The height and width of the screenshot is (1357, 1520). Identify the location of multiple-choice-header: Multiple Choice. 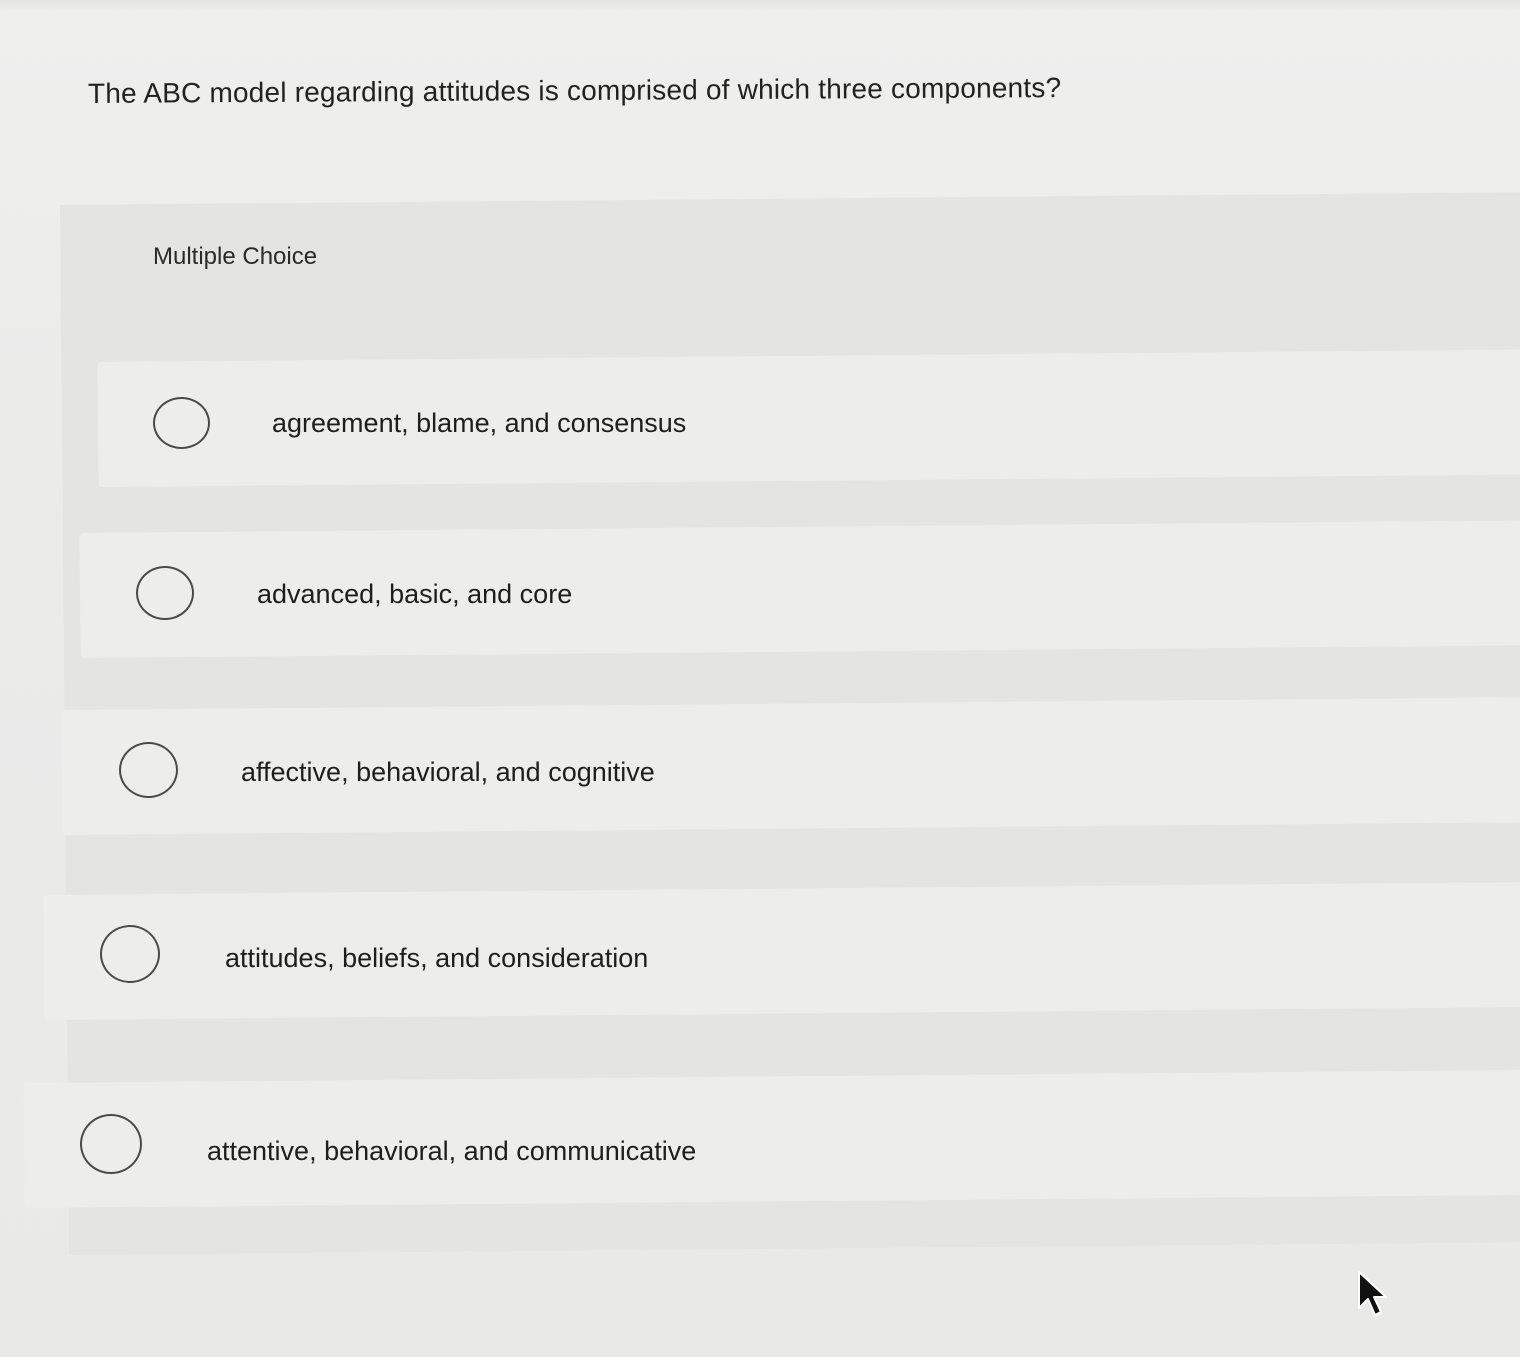
(235, 256).